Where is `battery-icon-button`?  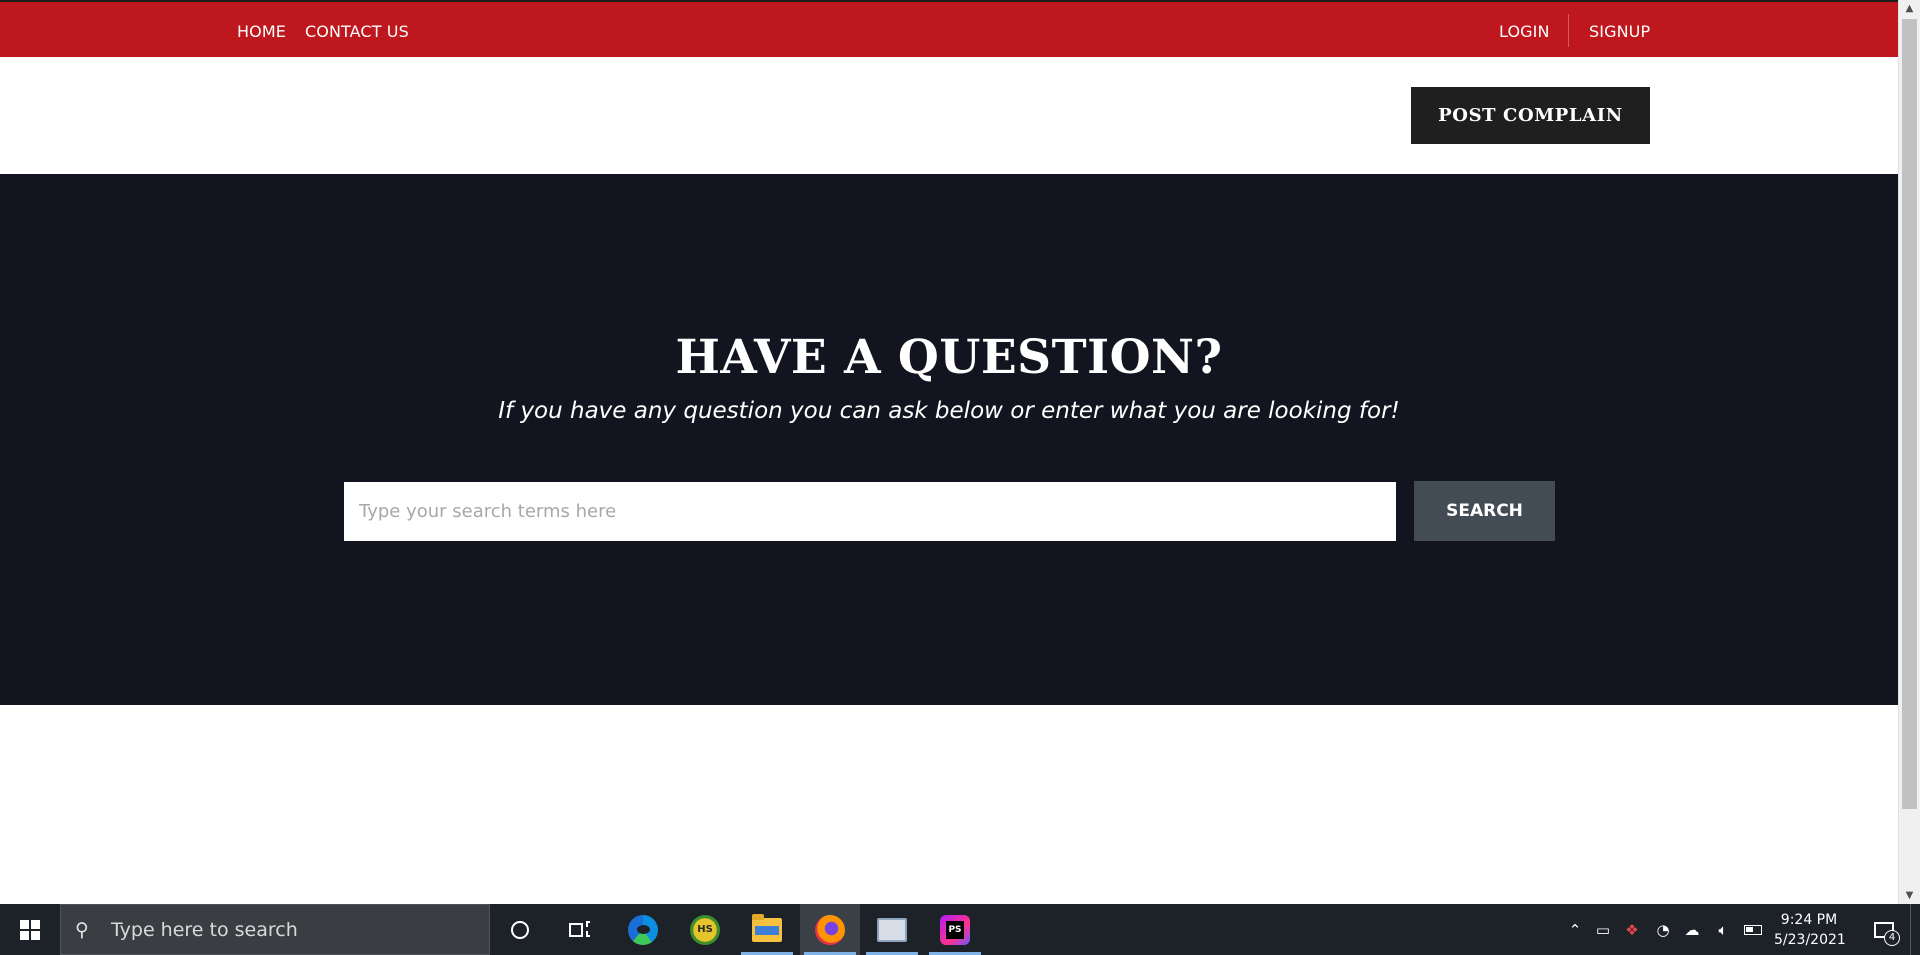
battery-icon-button is located at coordinates (1753, 929).